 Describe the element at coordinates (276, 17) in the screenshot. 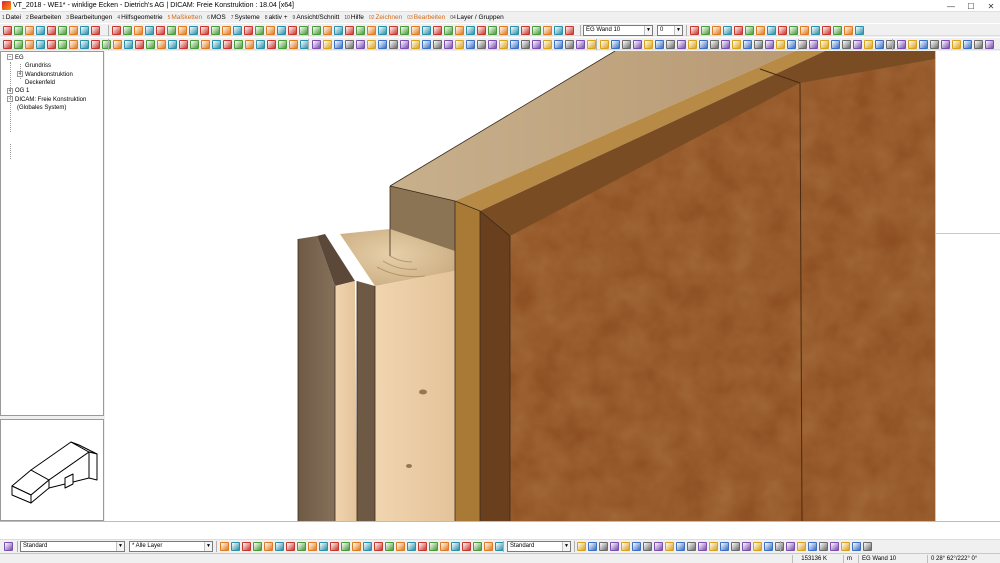

I see `menu-item-aktiv-: 8aktiv +` at that location.